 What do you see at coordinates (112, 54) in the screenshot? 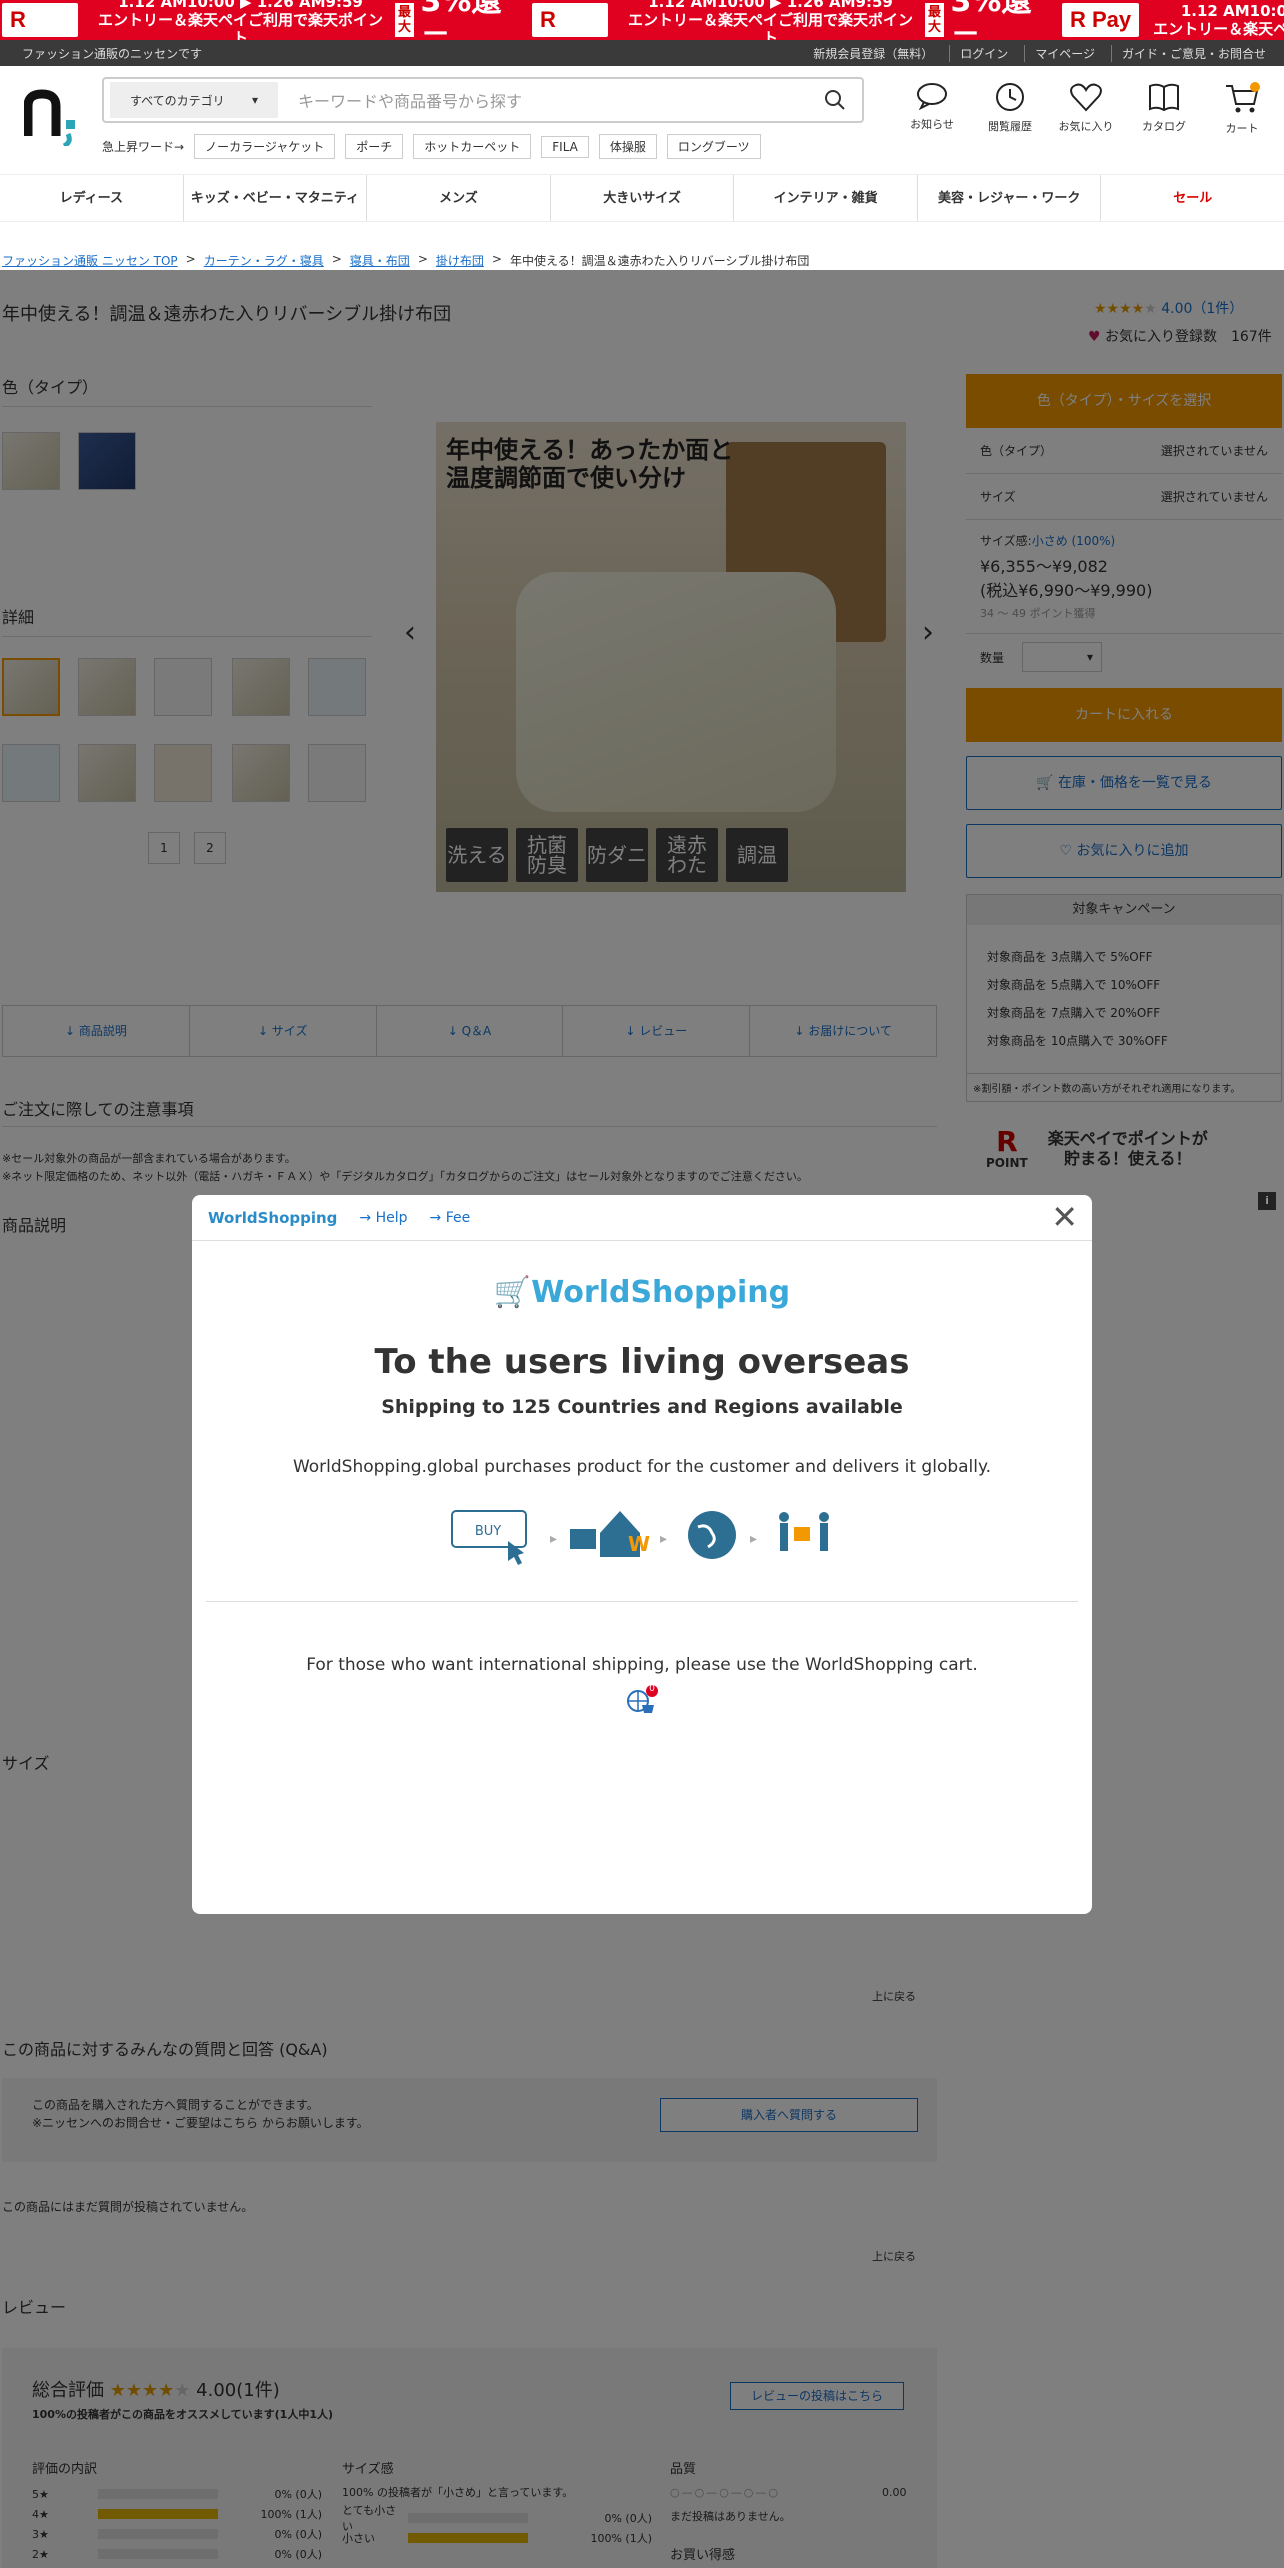
I see `welcome-text: ファッション通販のニッセンです` at bounding box center [112, 54].